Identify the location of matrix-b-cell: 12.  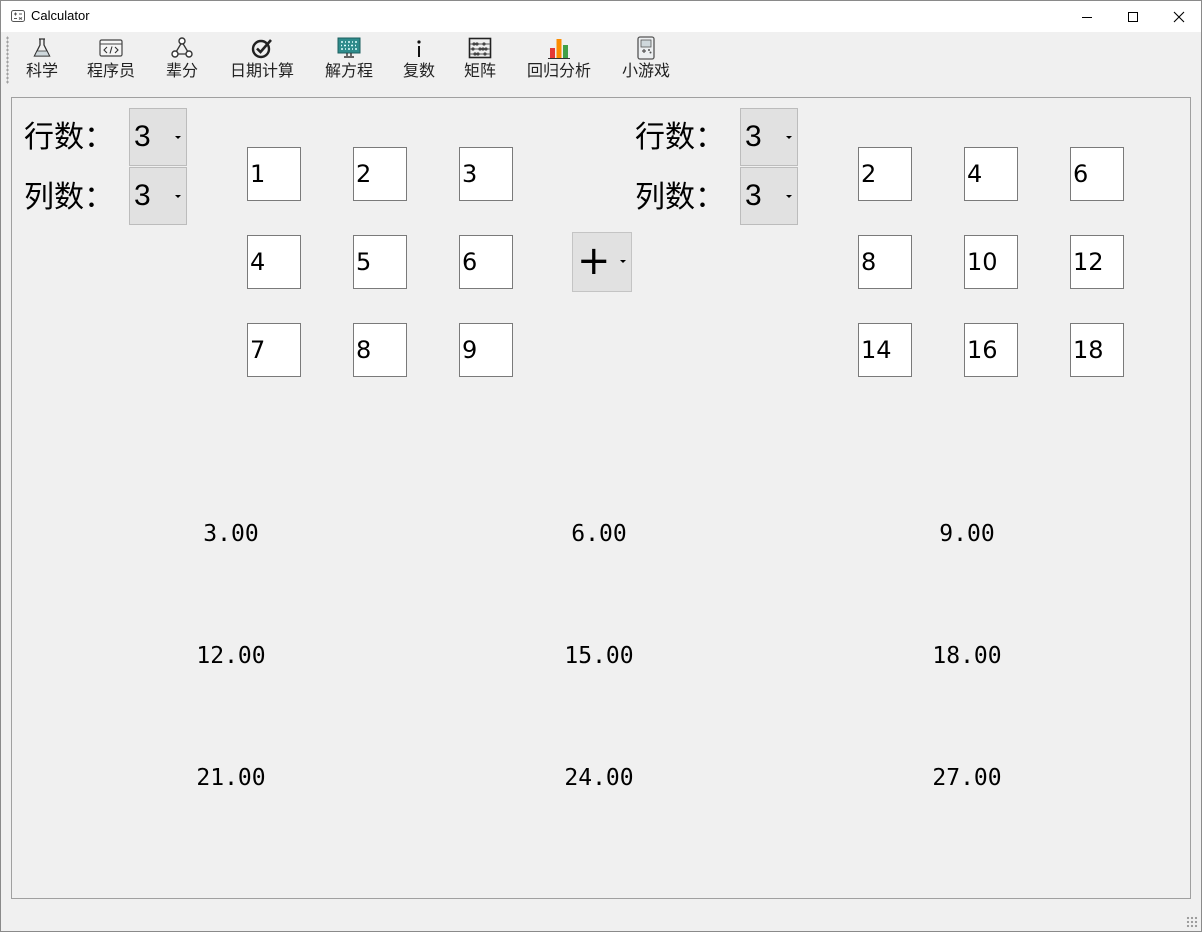
(1097, 262).